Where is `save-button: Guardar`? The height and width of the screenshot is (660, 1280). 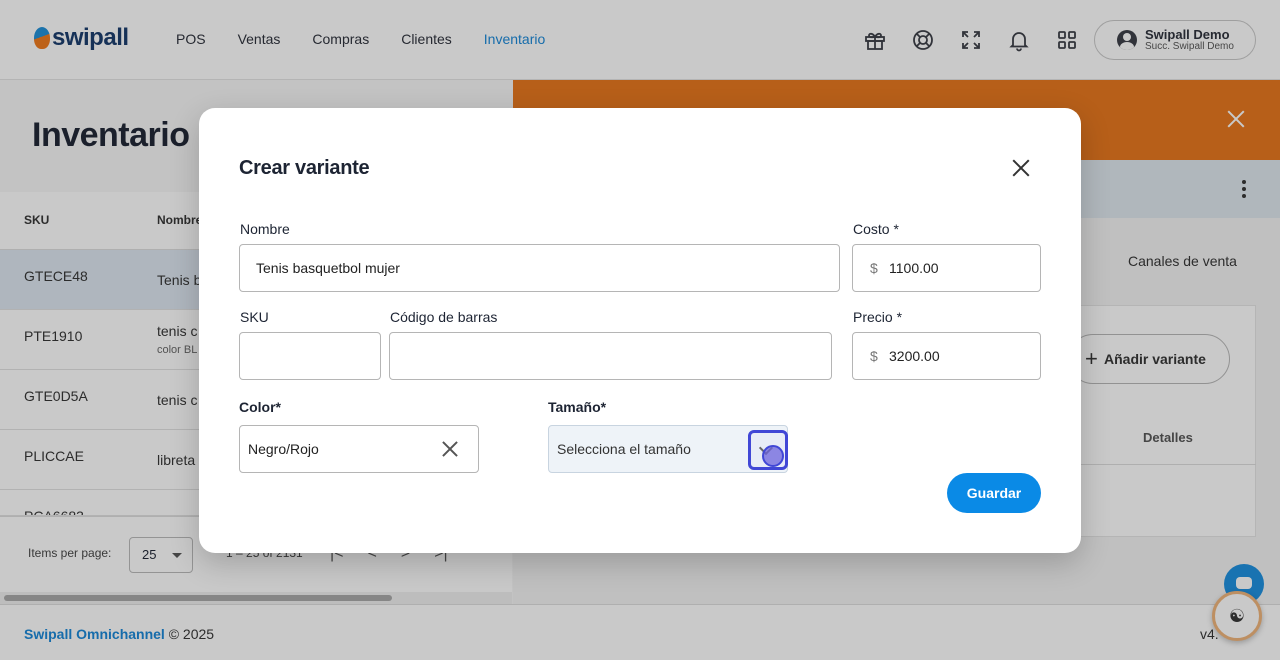
save-button: Guardar is located at coordinates (994, 493).